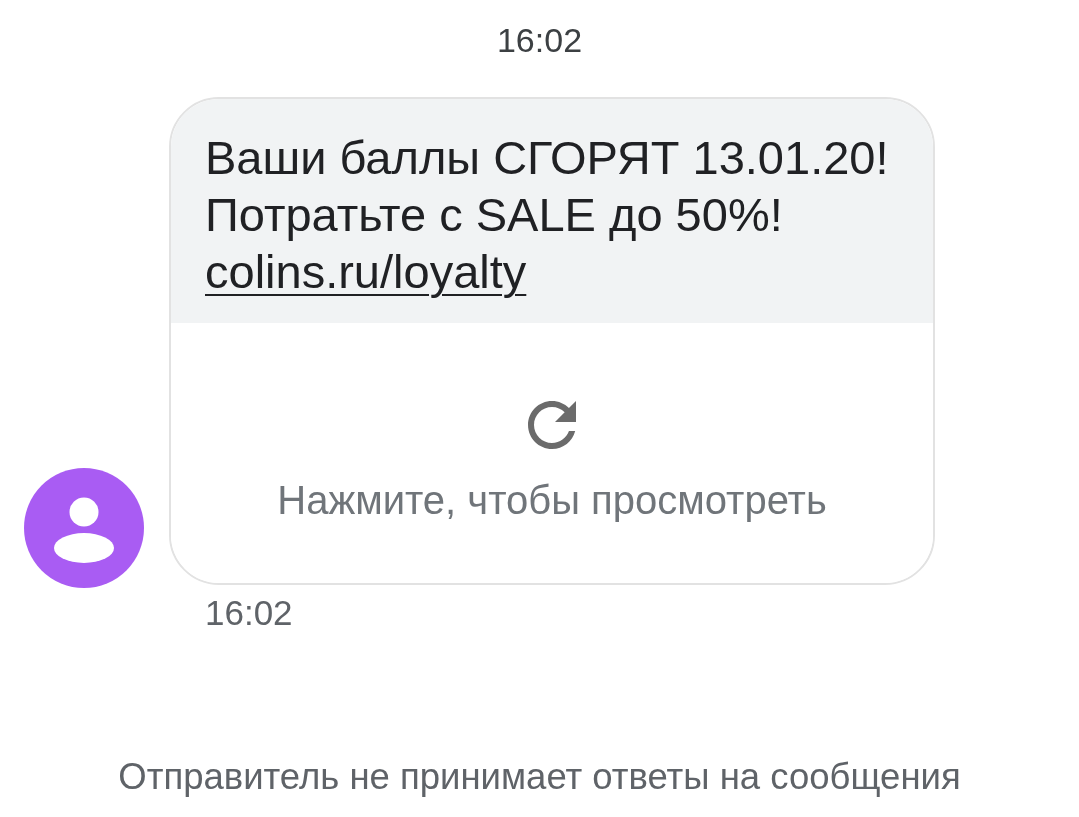 Image resolution: width=1079 pixels, height=817 pixels. I want to click on avatar-icon, so click(84, 528).